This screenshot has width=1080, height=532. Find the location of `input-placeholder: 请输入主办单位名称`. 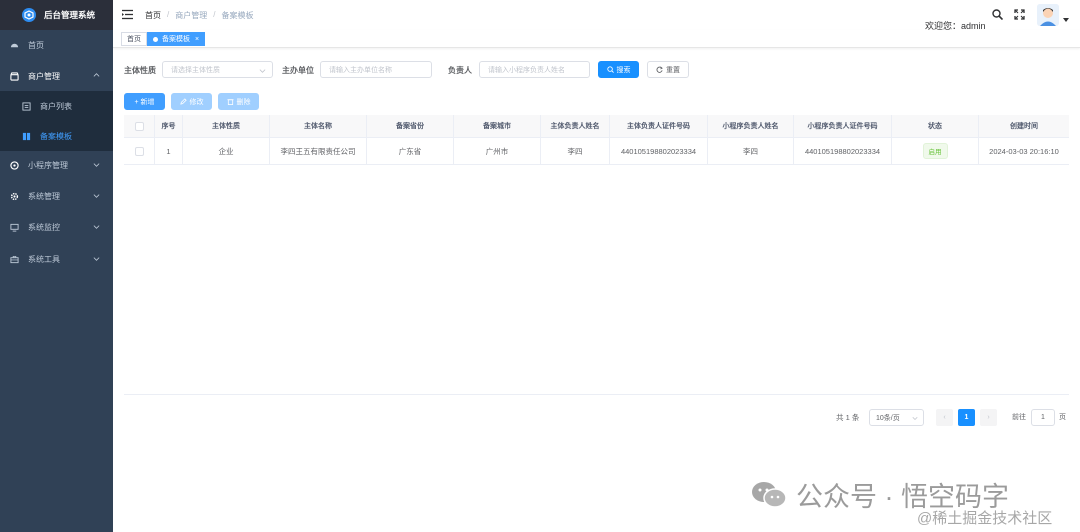

input-placeholder: 请输入主办单位名称 is located at coordinates (360, 70).